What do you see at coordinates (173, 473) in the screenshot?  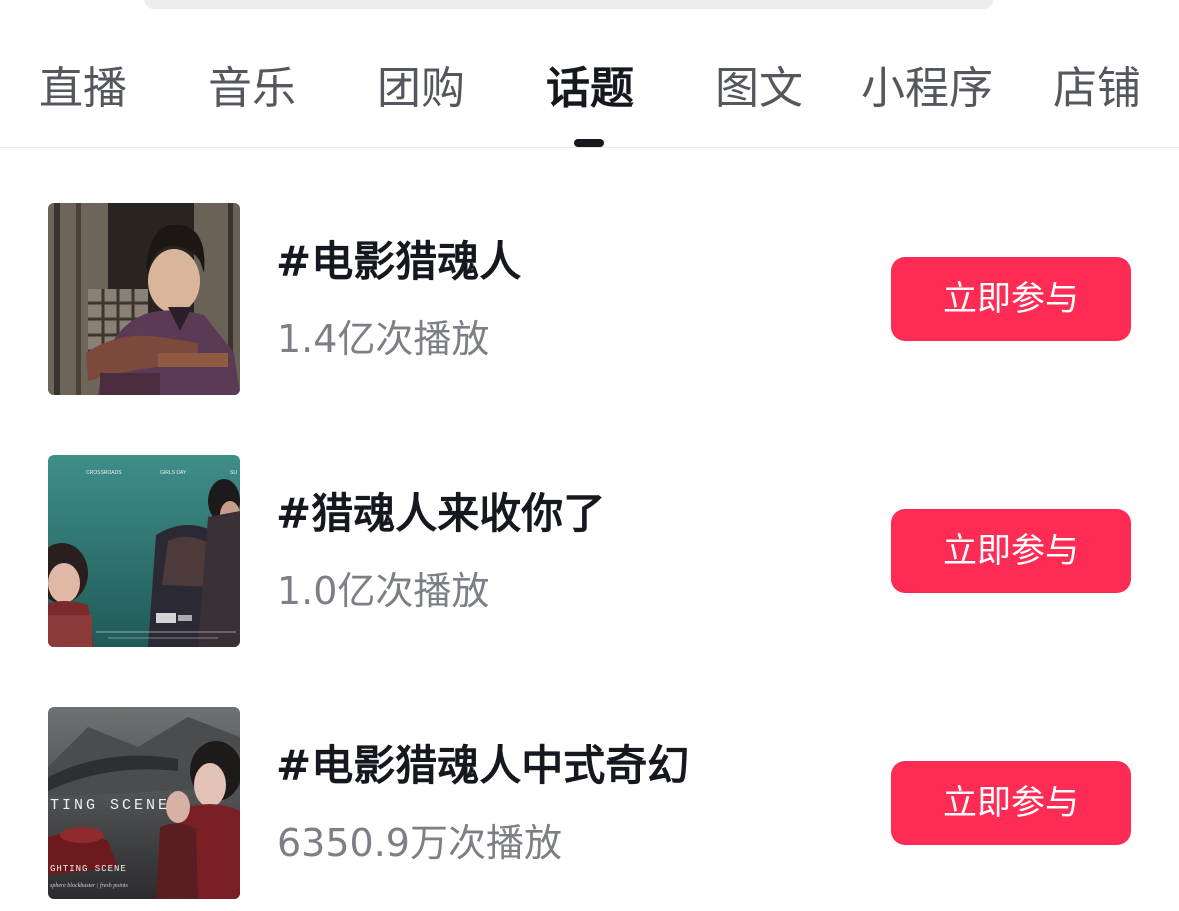 I see `thumbnail-caption: GIRLS DAY` at bounding box center [173, 473].